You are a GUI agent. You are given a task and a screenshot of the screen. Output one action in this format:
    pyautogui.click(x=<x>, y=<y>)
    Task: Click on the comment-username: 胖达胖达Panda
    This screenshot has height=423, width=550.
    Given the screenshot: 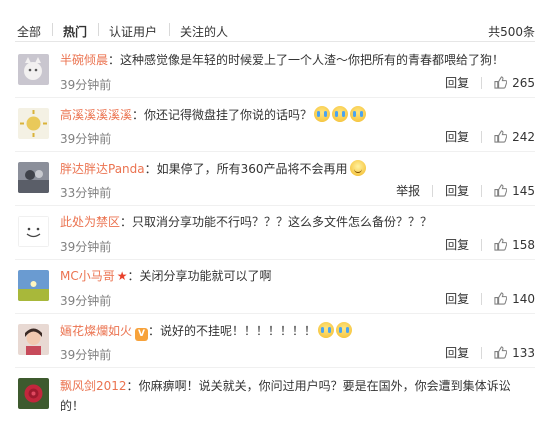 What is the action you would take?
    pyautogui.click(x=102, y=169)
    